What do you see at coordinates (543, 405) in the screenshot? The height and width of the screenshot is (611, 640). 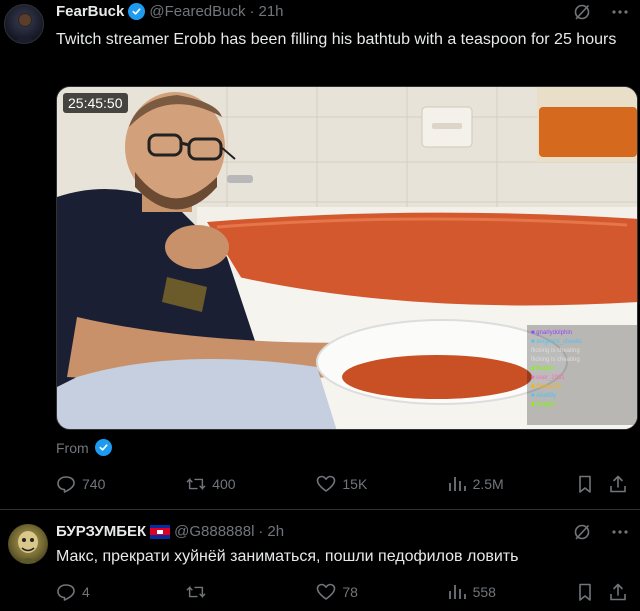 I see `svg-text: ■ Hugimi` at bounding box center [543, 405].